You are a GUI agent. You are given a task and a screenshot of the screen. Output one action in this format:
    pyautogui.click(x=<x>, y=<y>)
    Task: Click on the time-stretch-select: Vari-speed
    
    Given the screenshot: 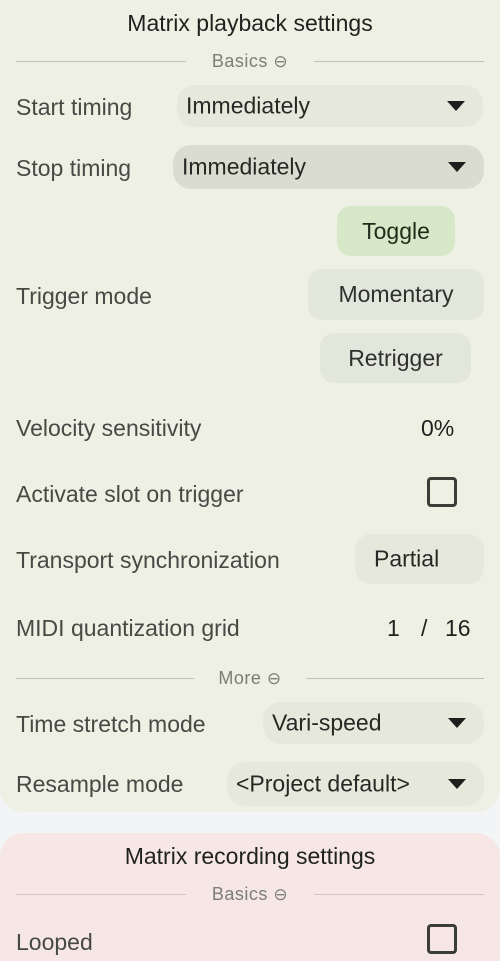 What is the action you would take?
    pyautogui.click(x=373, y=723)
    